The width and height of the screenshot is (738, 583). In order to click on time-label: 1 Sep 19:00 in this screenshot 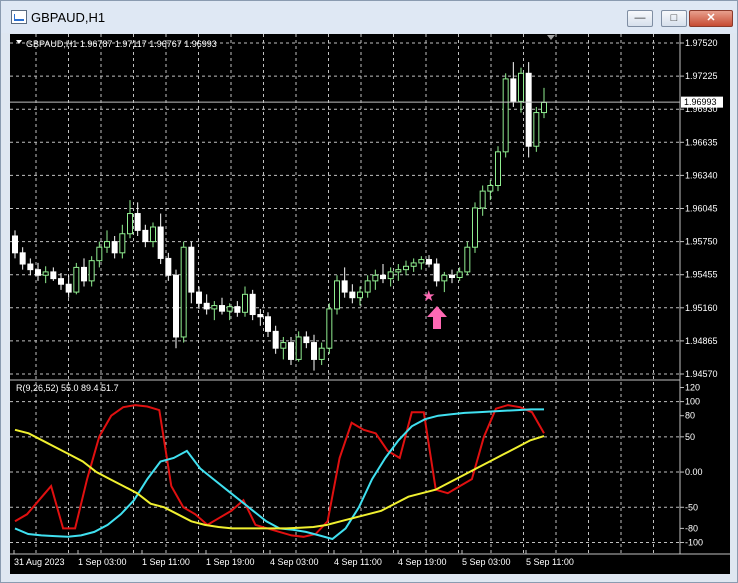, I will do `click(230, 562)`.